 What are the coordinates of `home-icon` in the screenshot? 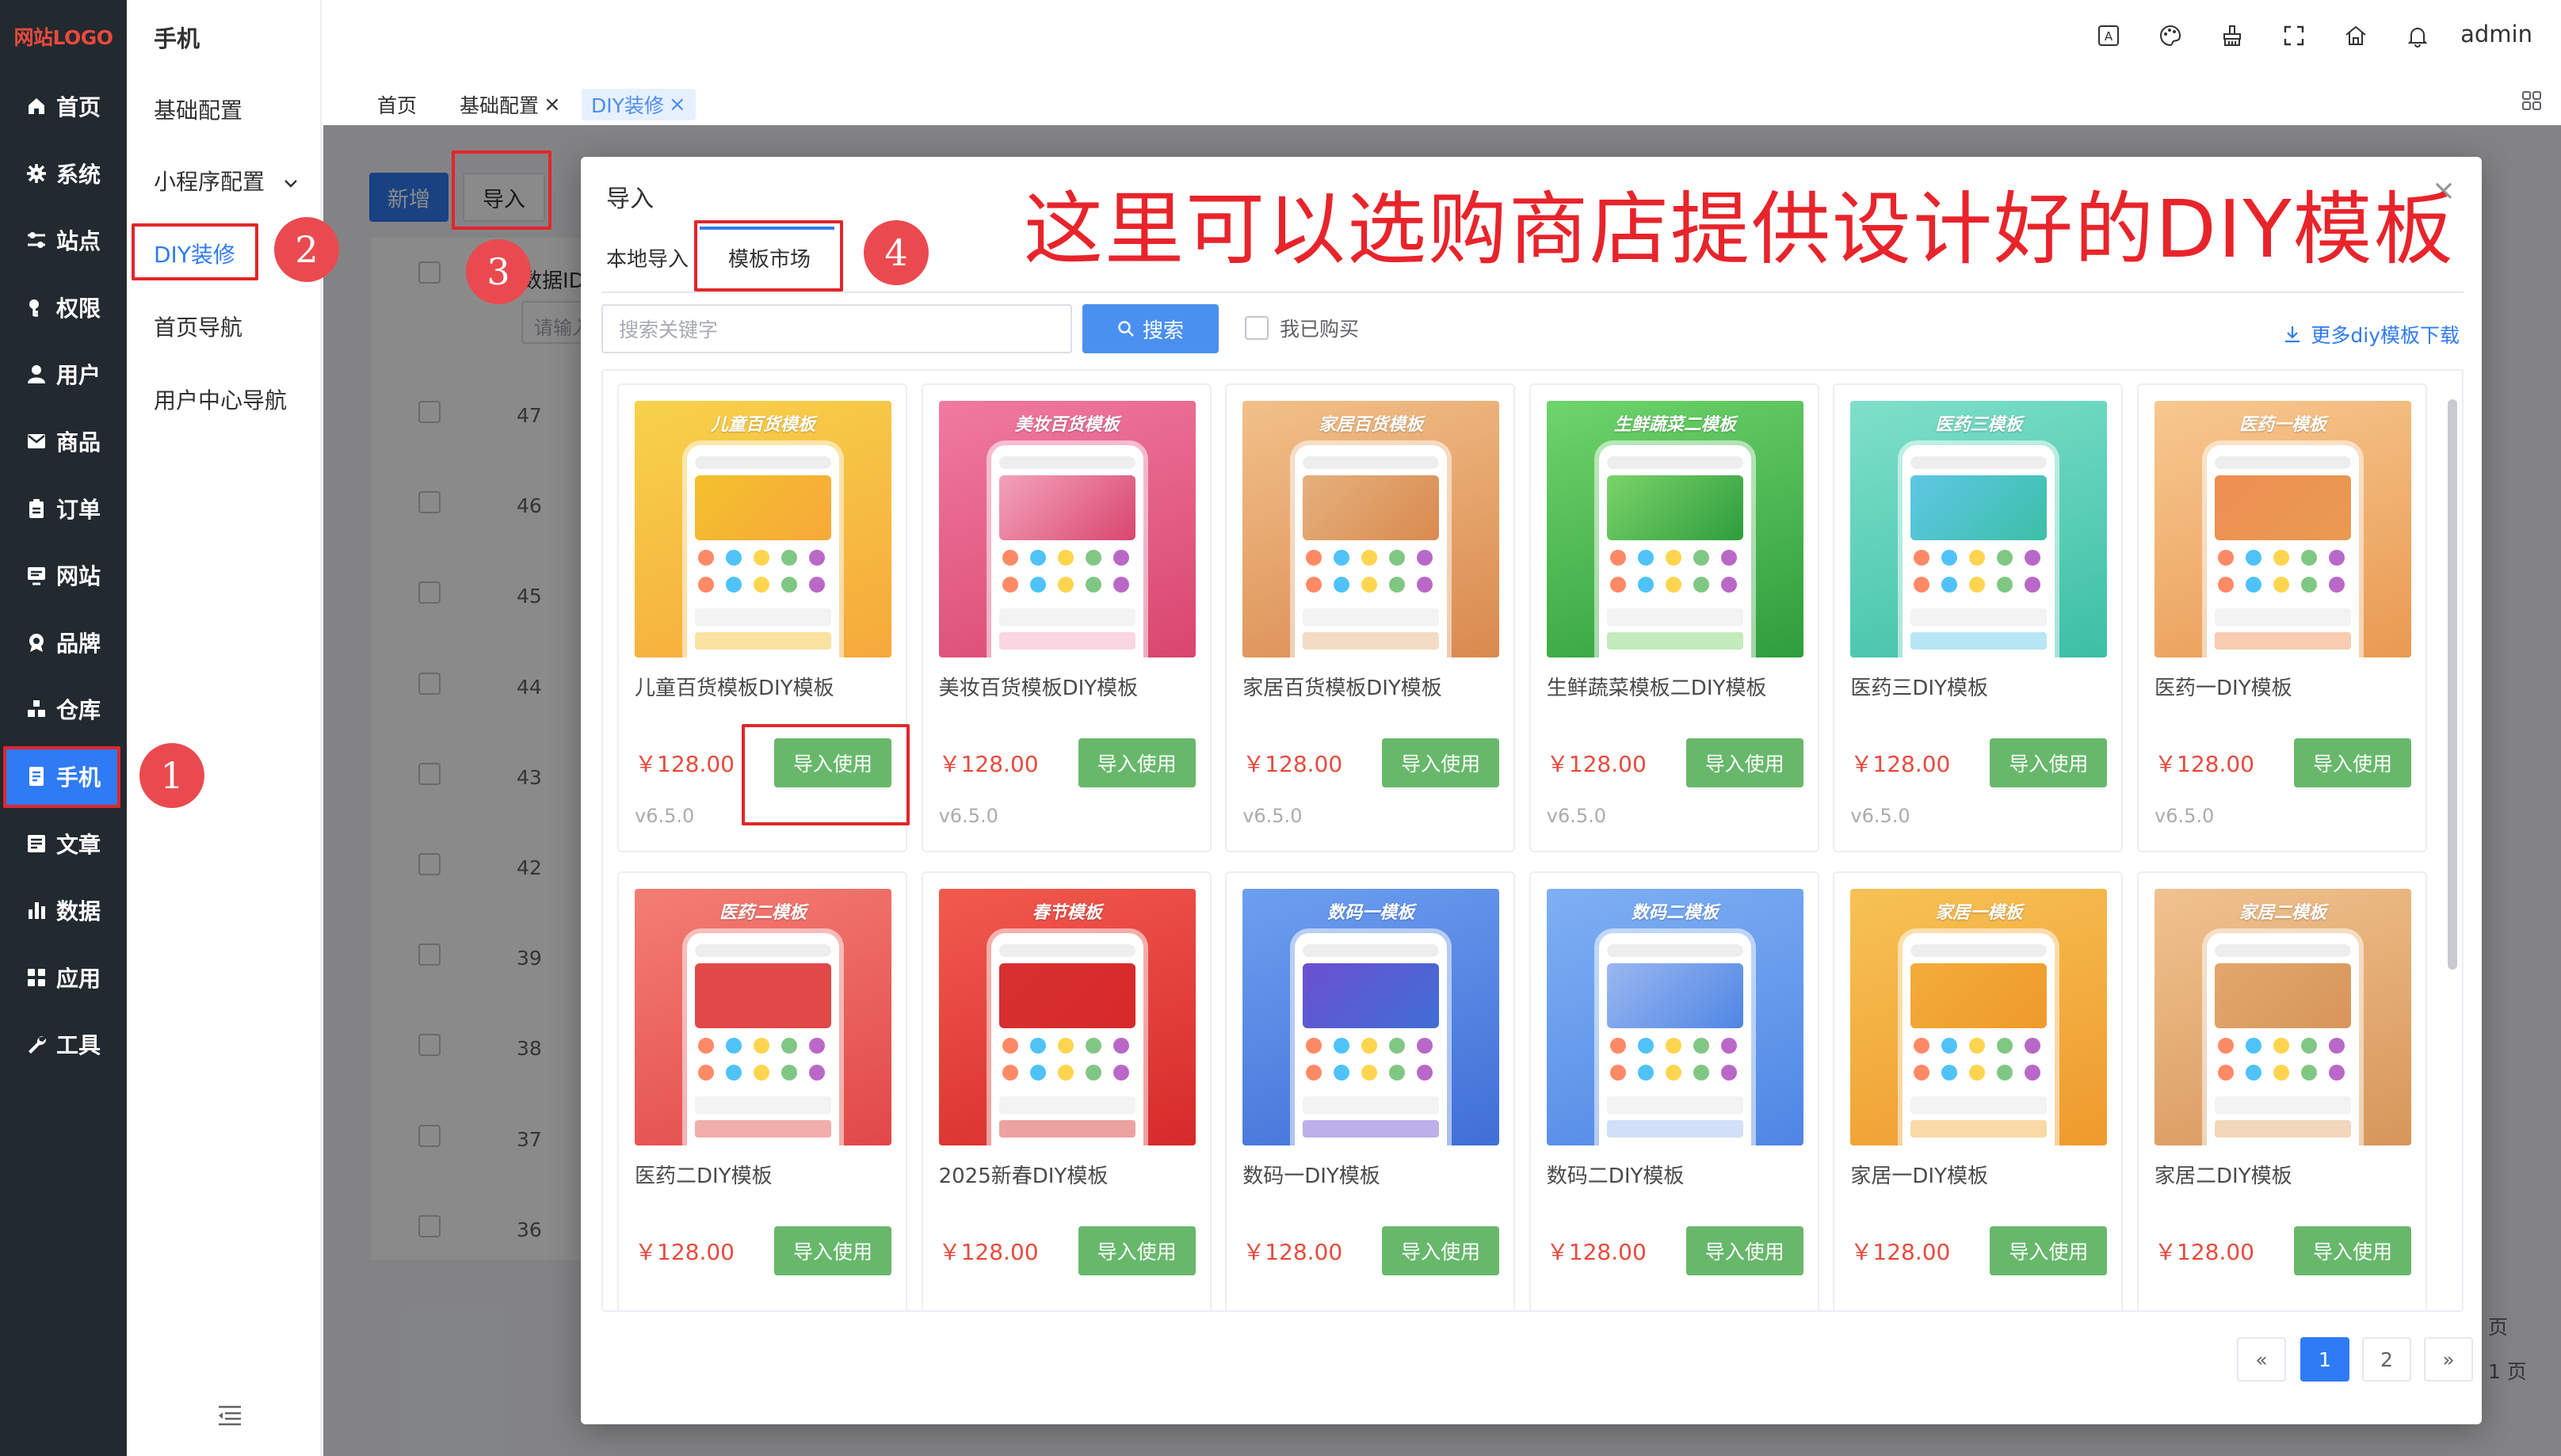 It's located at (2355, 35).